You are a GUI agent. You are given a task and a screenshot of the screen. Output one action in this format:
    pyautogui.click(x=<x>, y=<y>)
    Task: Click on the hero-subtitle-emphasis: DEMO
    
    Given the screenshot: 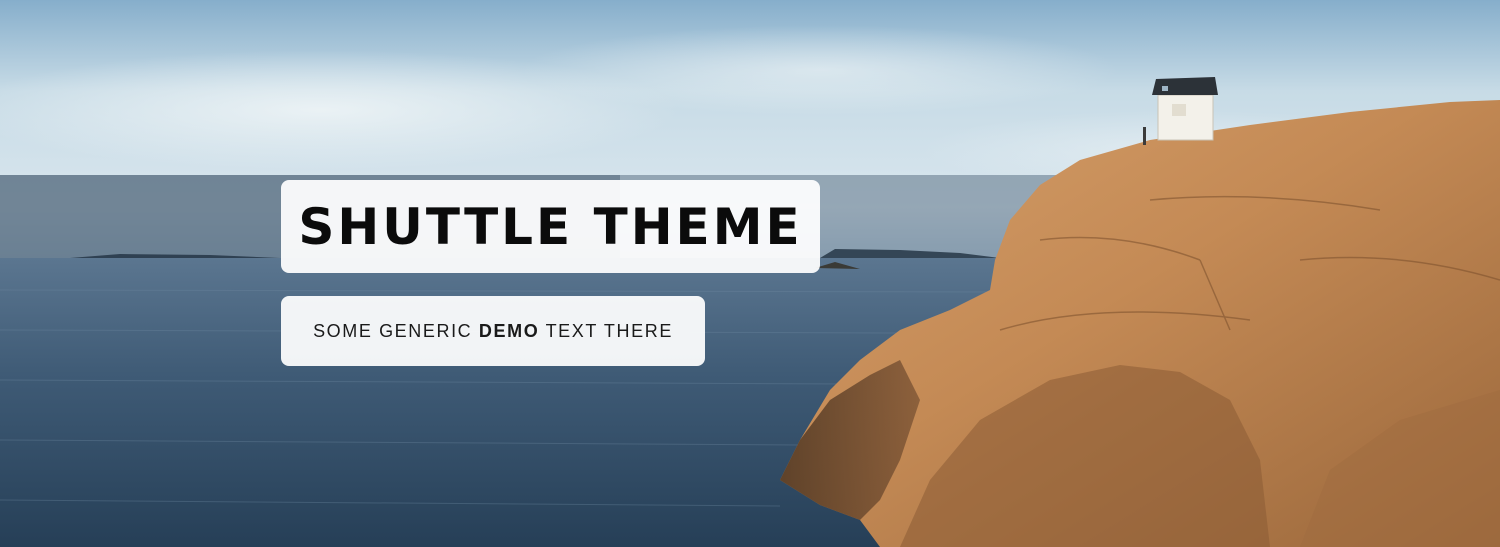 What is the action you would take?
    pyautogui.click(x=509, y=330)
    